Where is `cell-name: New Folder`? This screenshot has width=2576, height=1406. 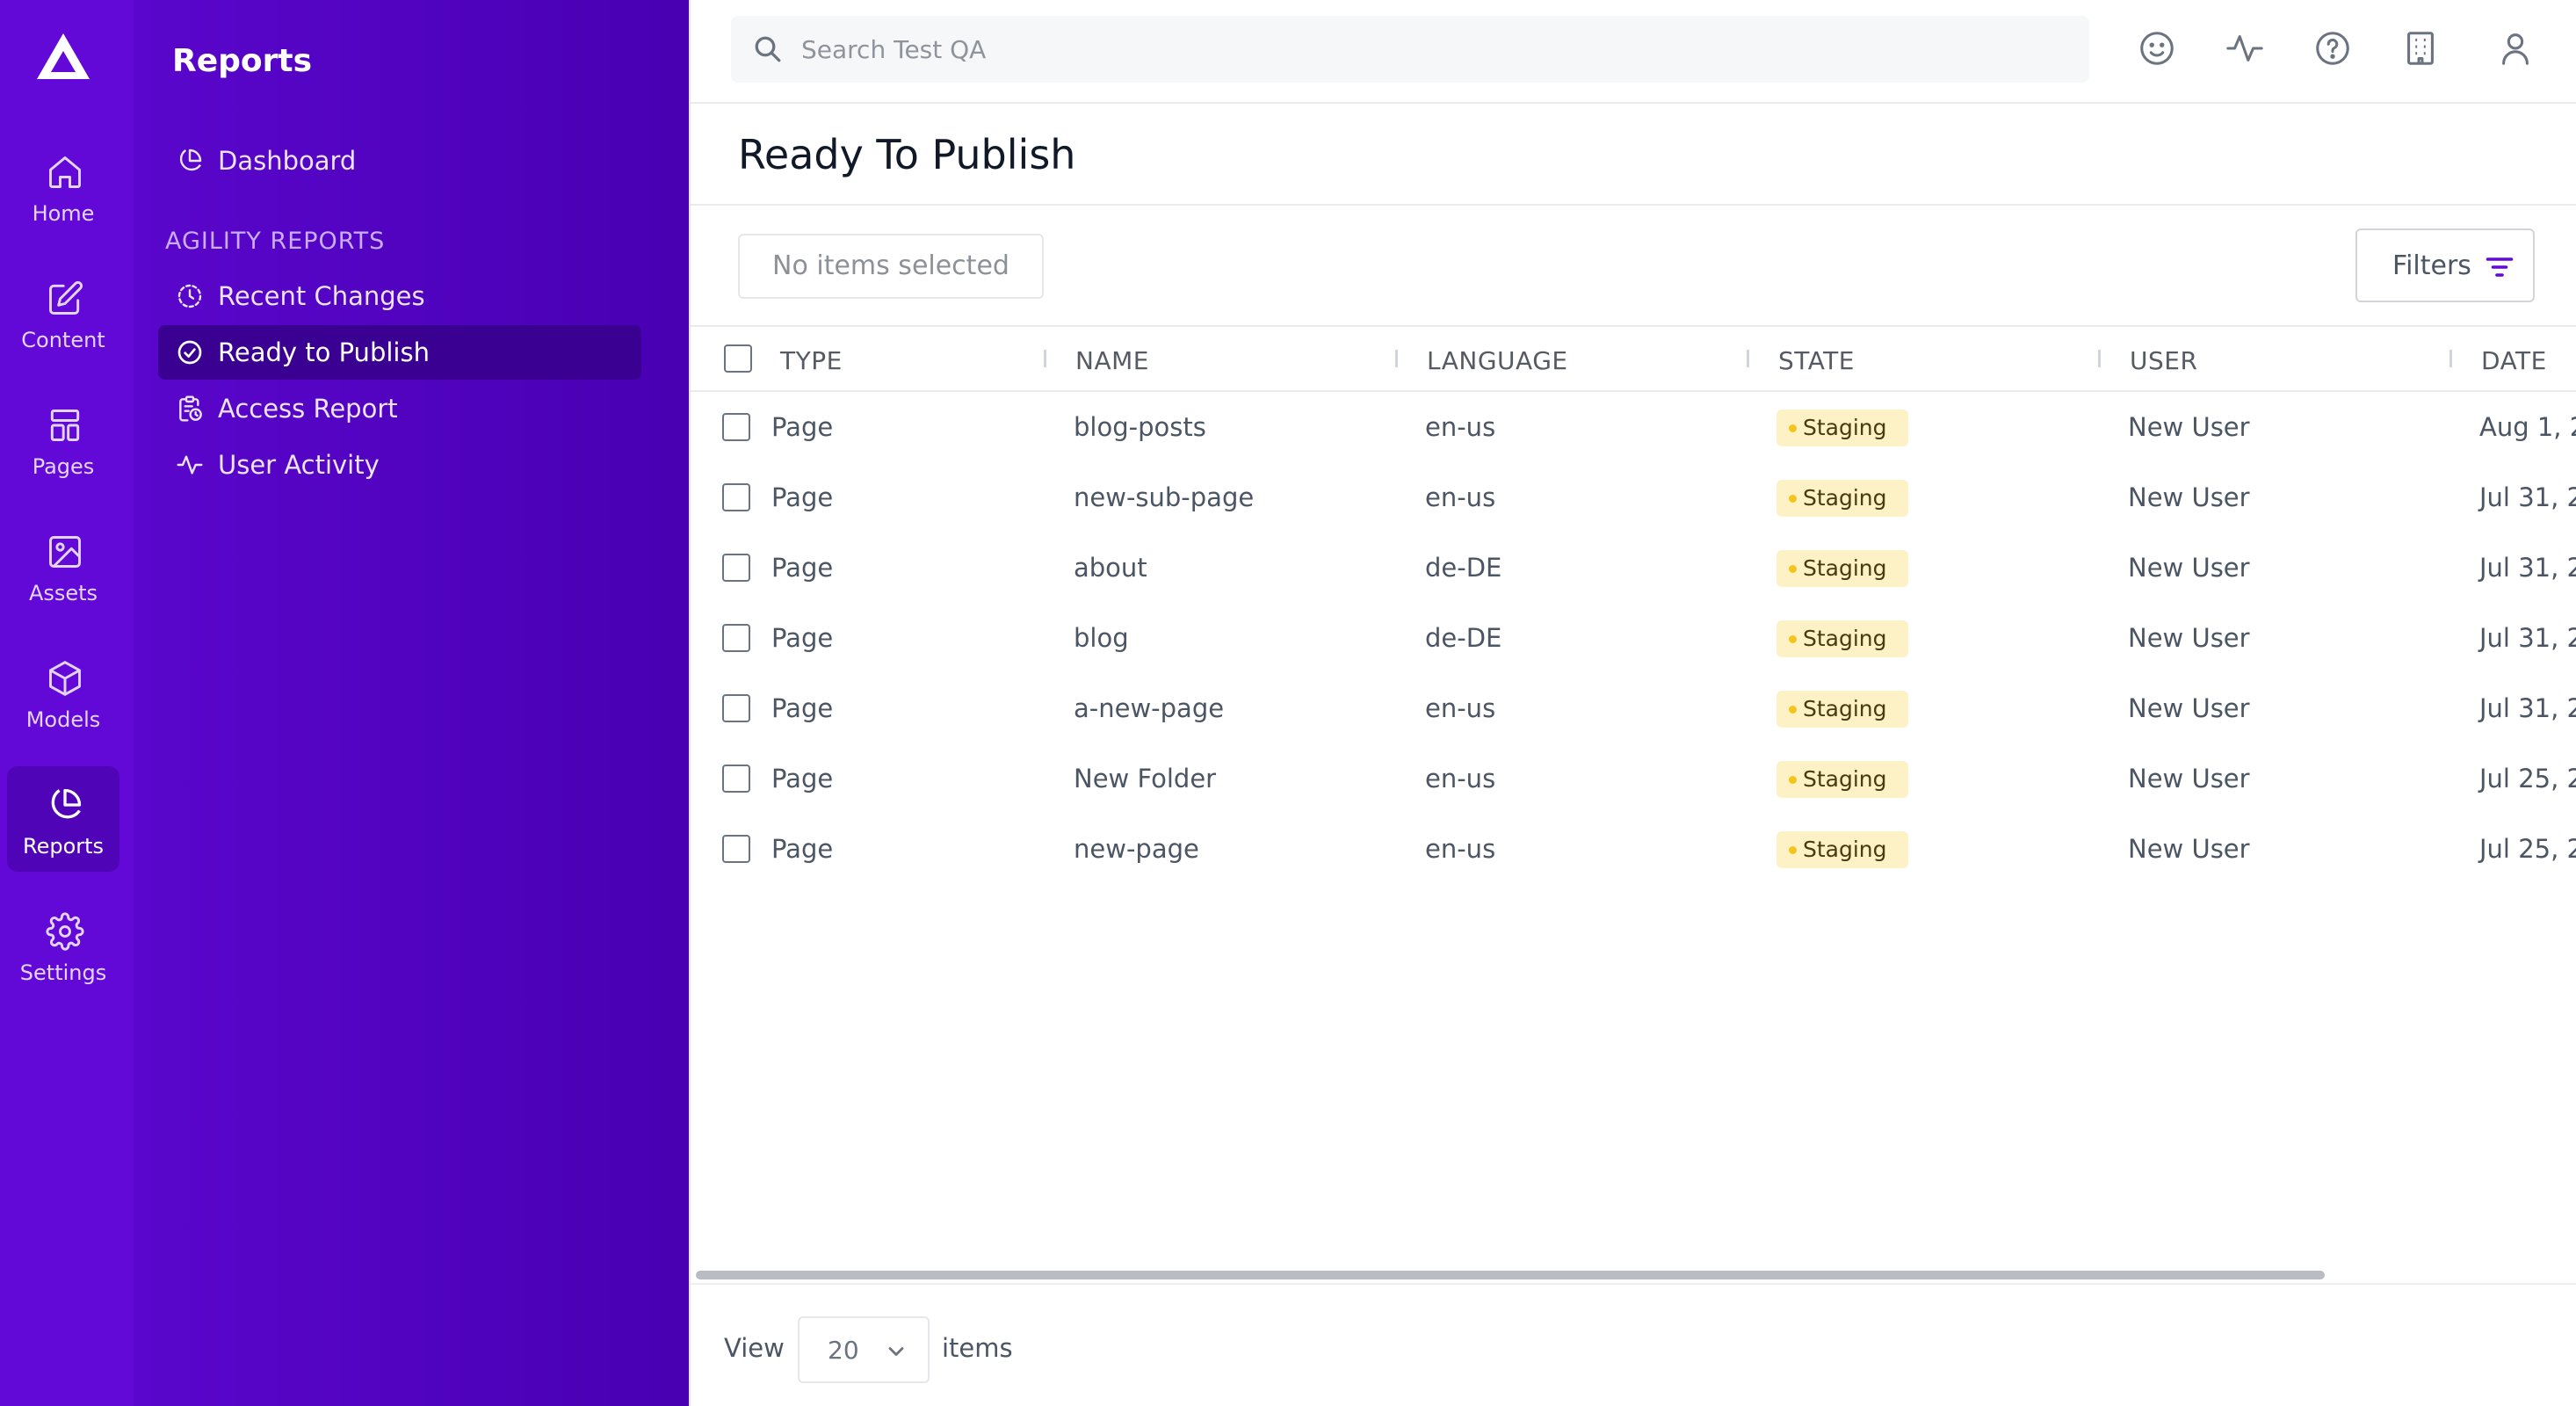
cell-name: New Folder is located at coordinates (1145, 779).